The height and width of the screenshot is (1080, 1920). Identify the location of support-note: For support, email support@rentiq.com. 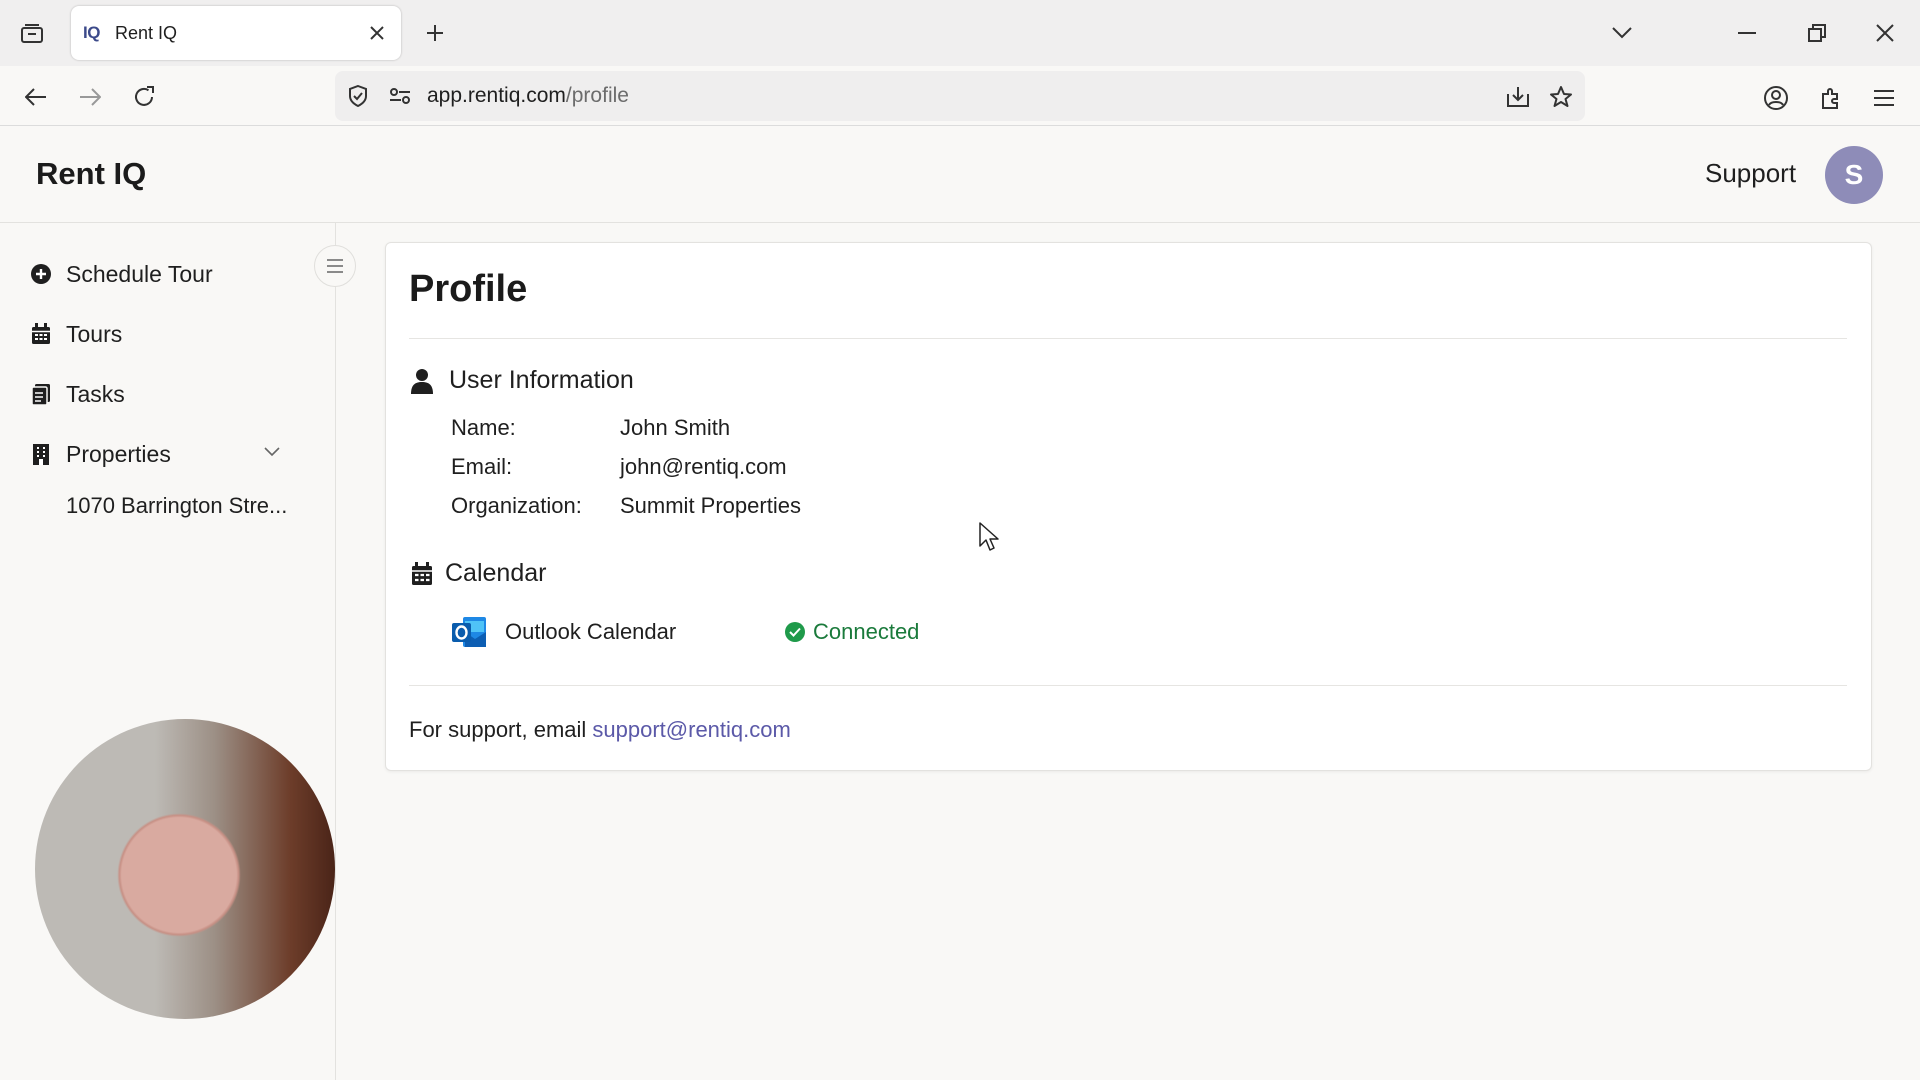
(600, 730).